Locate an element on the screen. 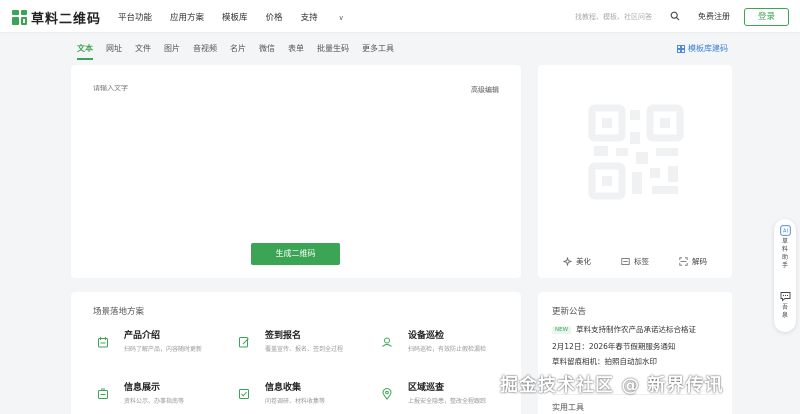 This screenshot has width=800, height=414. location-icon is located at coordinates (387, 394).